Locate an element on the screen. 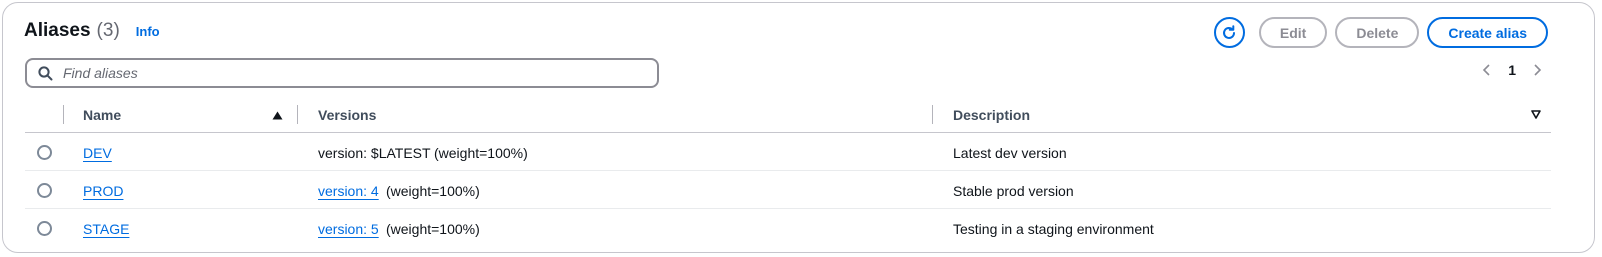 The height and width of the screenshot is (257, 1602). version-link: version: 4 is located at coordinates (348, 191).